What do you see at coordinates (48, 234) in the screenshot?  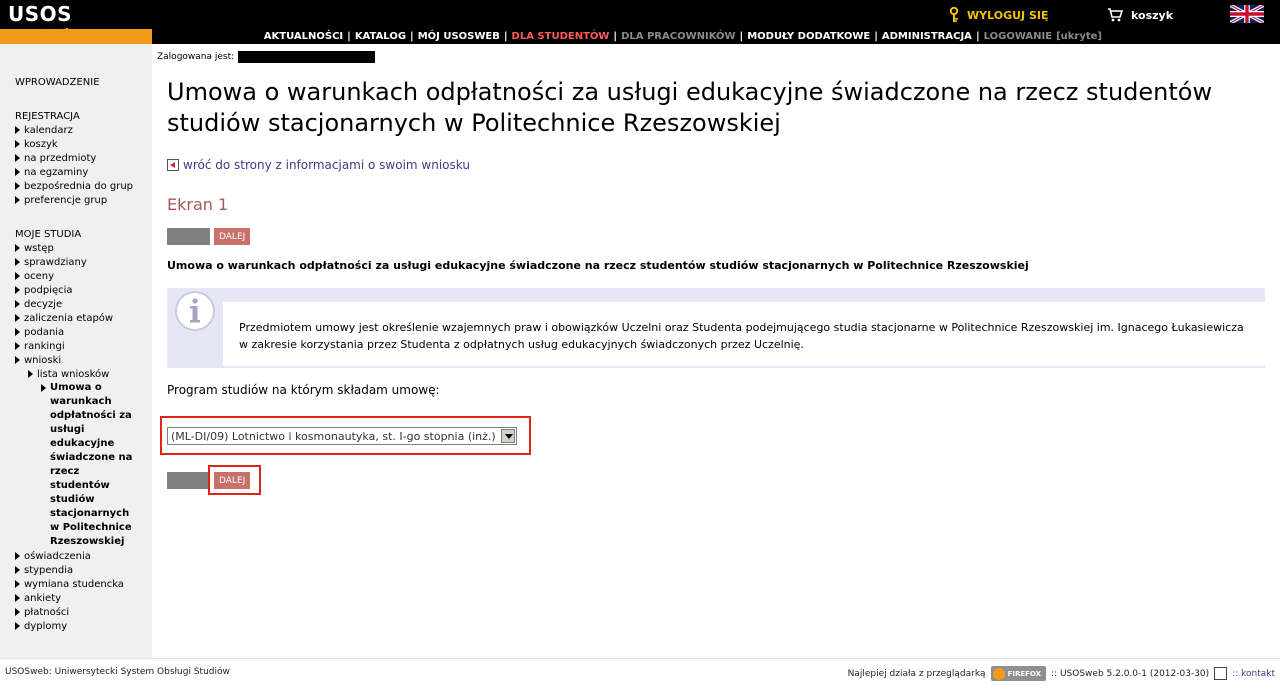 I see `sidebar-header-studies: MOJE STUDIA` at bounding box center [48, 234].